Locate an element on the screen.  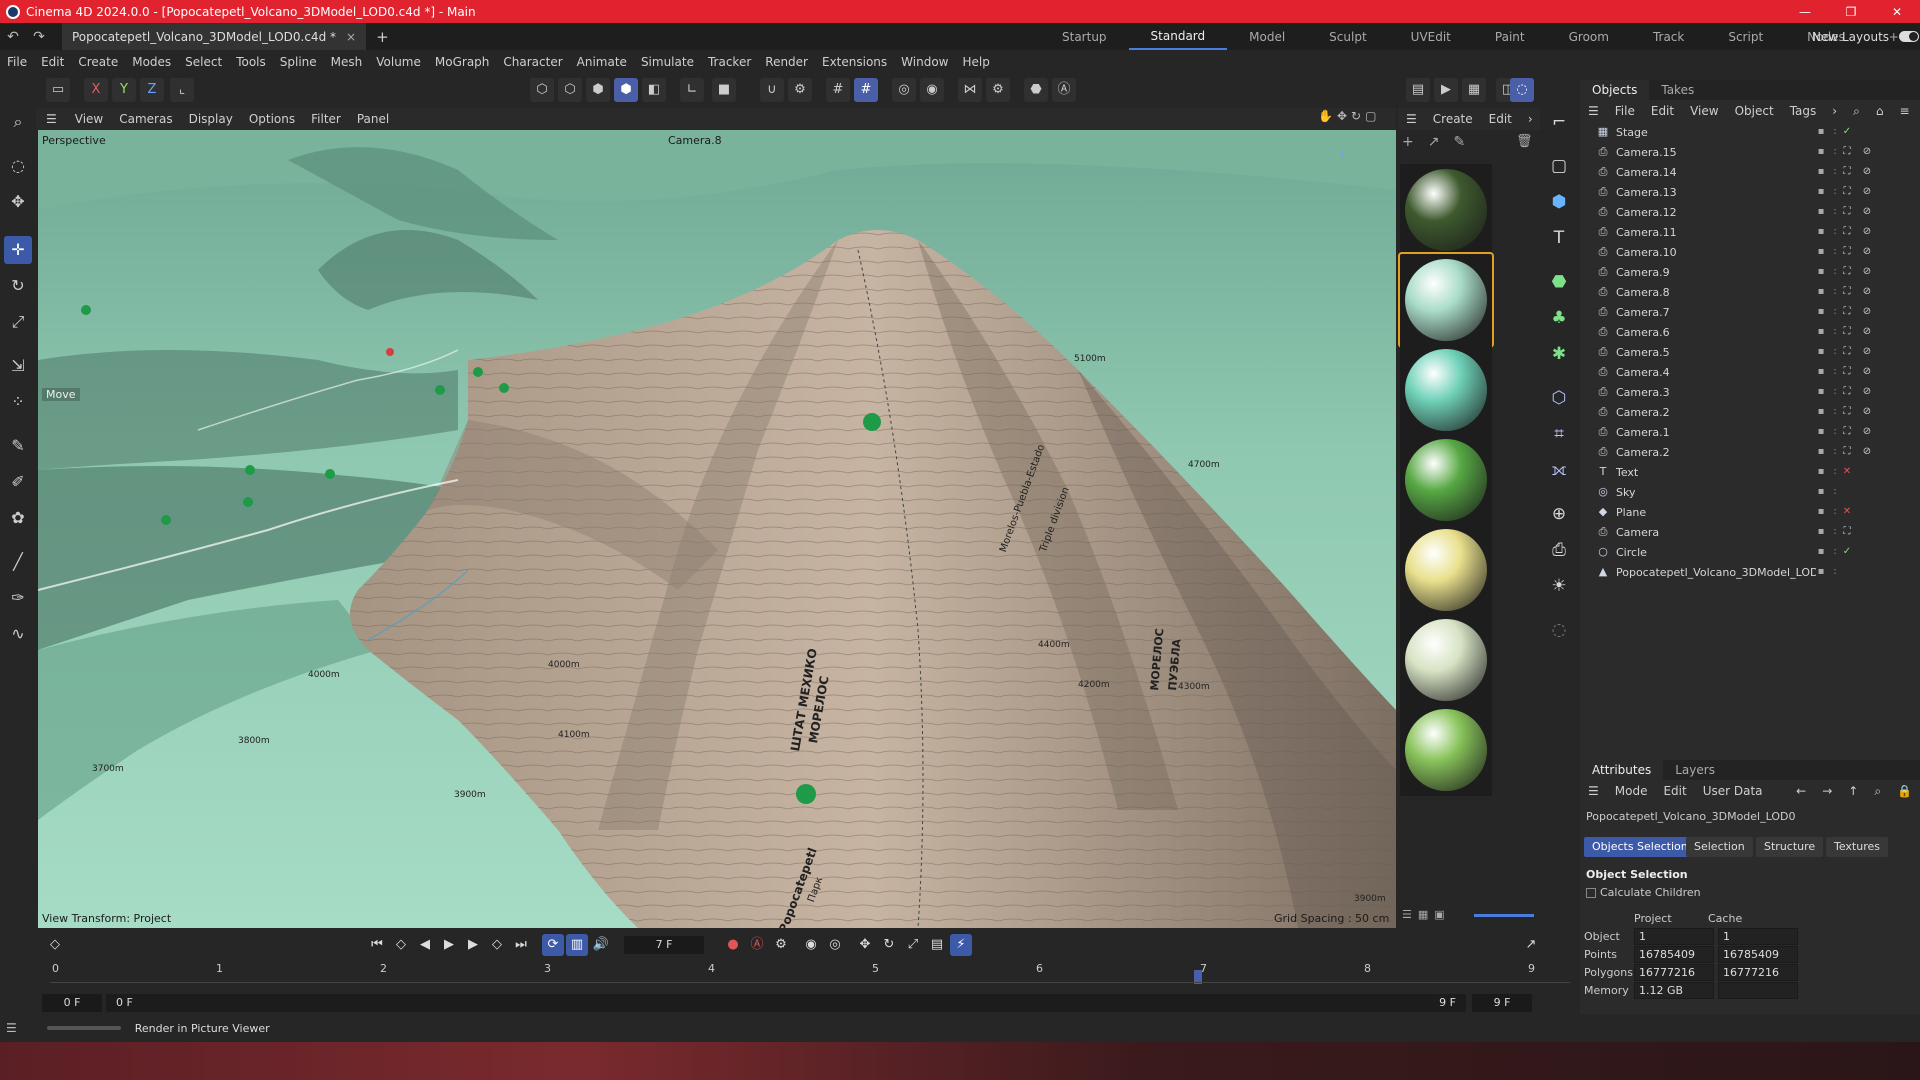
toggle-switch-icon is located at coordinates (1909, 36).